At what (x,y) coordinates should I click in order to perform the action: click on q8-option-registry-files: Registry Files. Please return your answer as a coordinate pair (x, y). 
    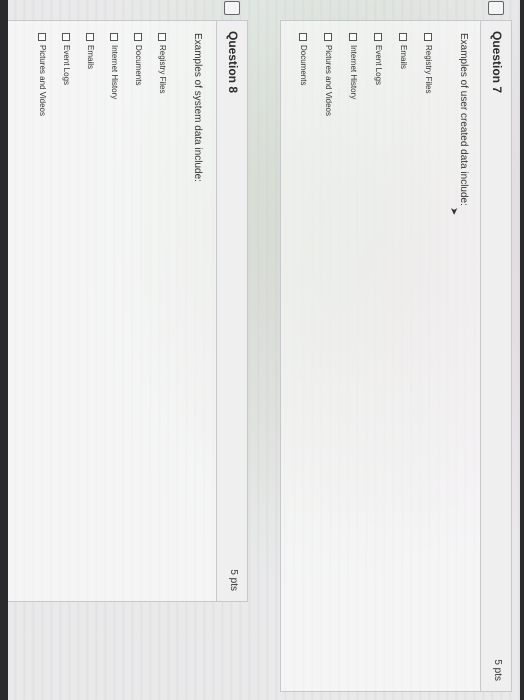
    Looking at the image, I should click on (162, 63).